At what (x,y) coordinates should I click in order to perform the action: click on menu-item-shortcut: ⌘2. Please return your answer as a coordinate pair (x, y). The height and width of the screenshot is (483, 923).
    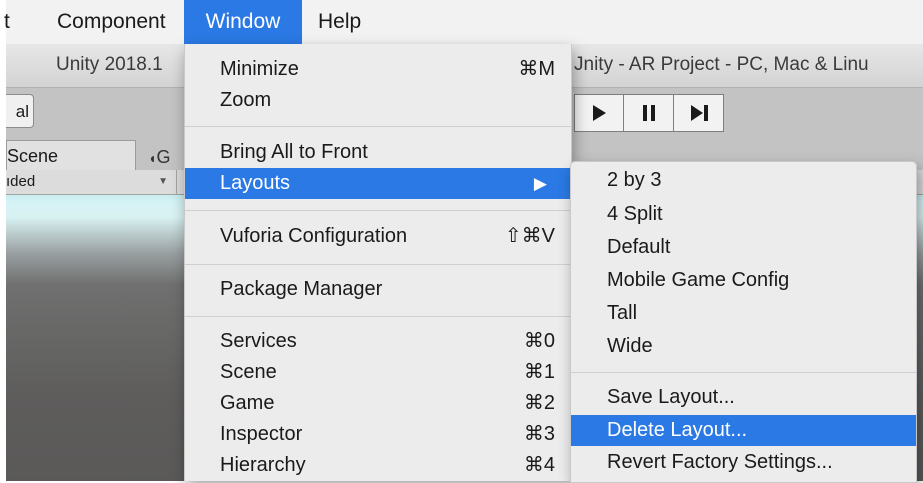
    Looking at the image, I should click on (539, 403).